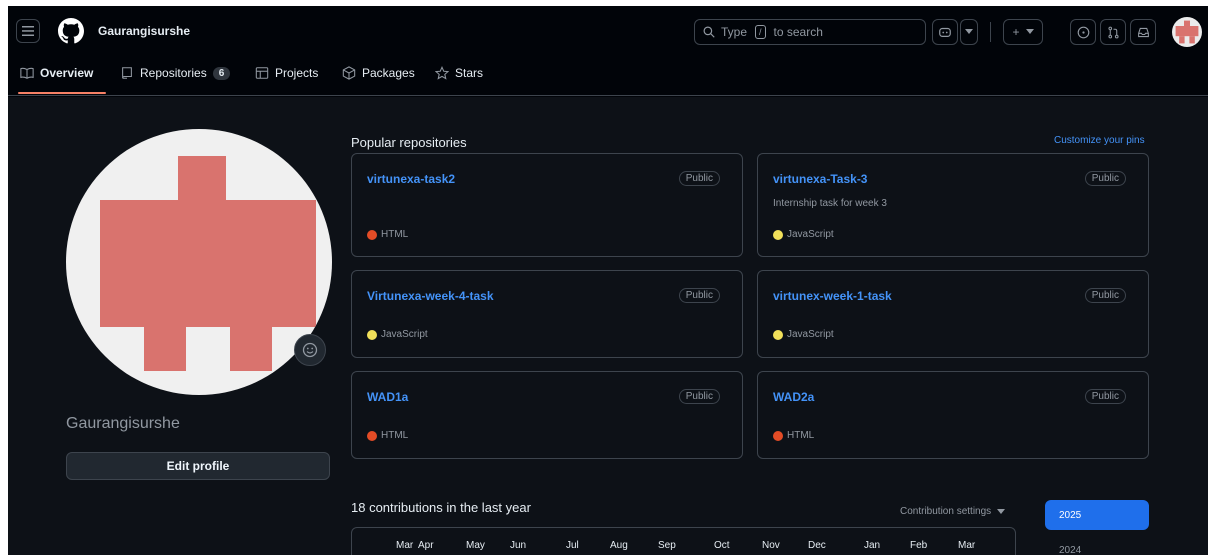  I want to click on repo-name-link: WAD2a, so click(793, 397).